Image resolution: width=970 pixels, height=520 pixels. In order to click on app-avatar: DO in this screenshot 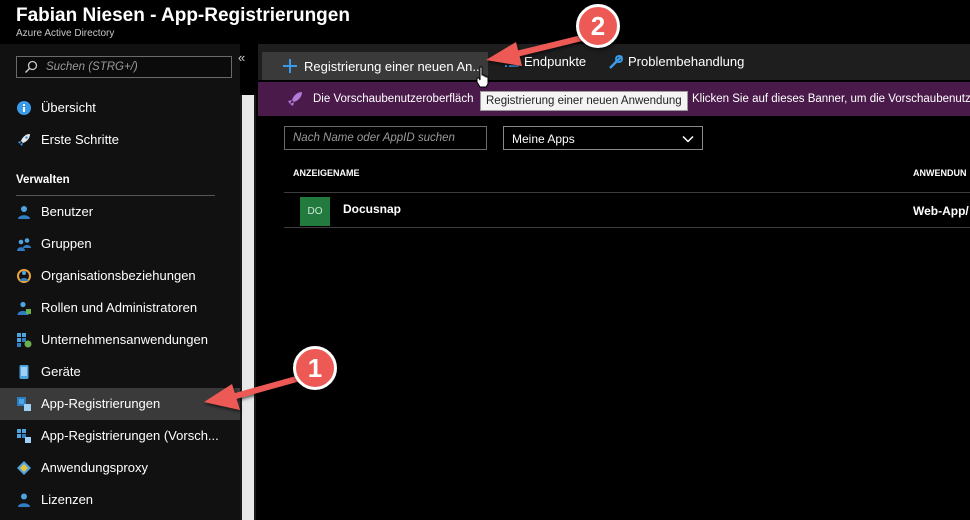, I will do `click(315, 211)`.